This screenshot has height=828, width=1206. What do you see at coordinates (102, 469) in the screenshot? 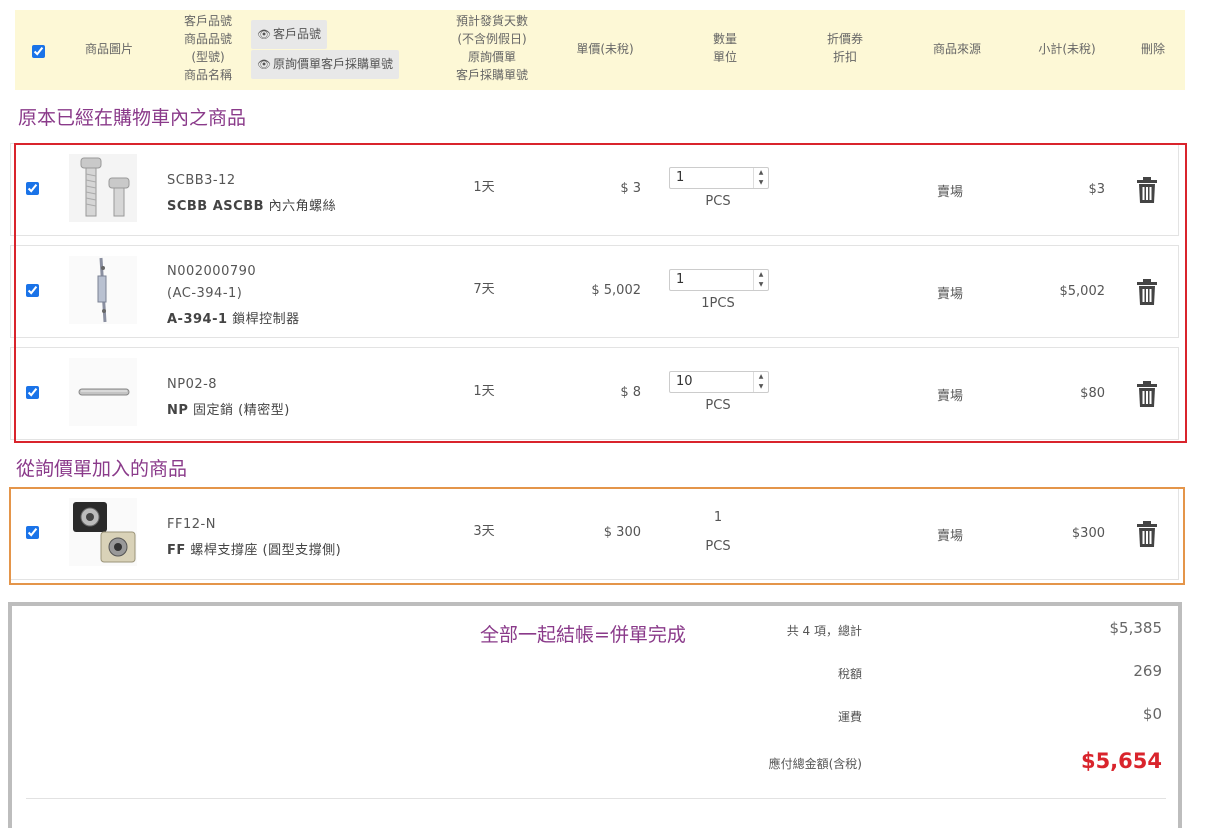
I see `section-title-quote: 從詢價單加入的商品` at bounding box center [102, 469].